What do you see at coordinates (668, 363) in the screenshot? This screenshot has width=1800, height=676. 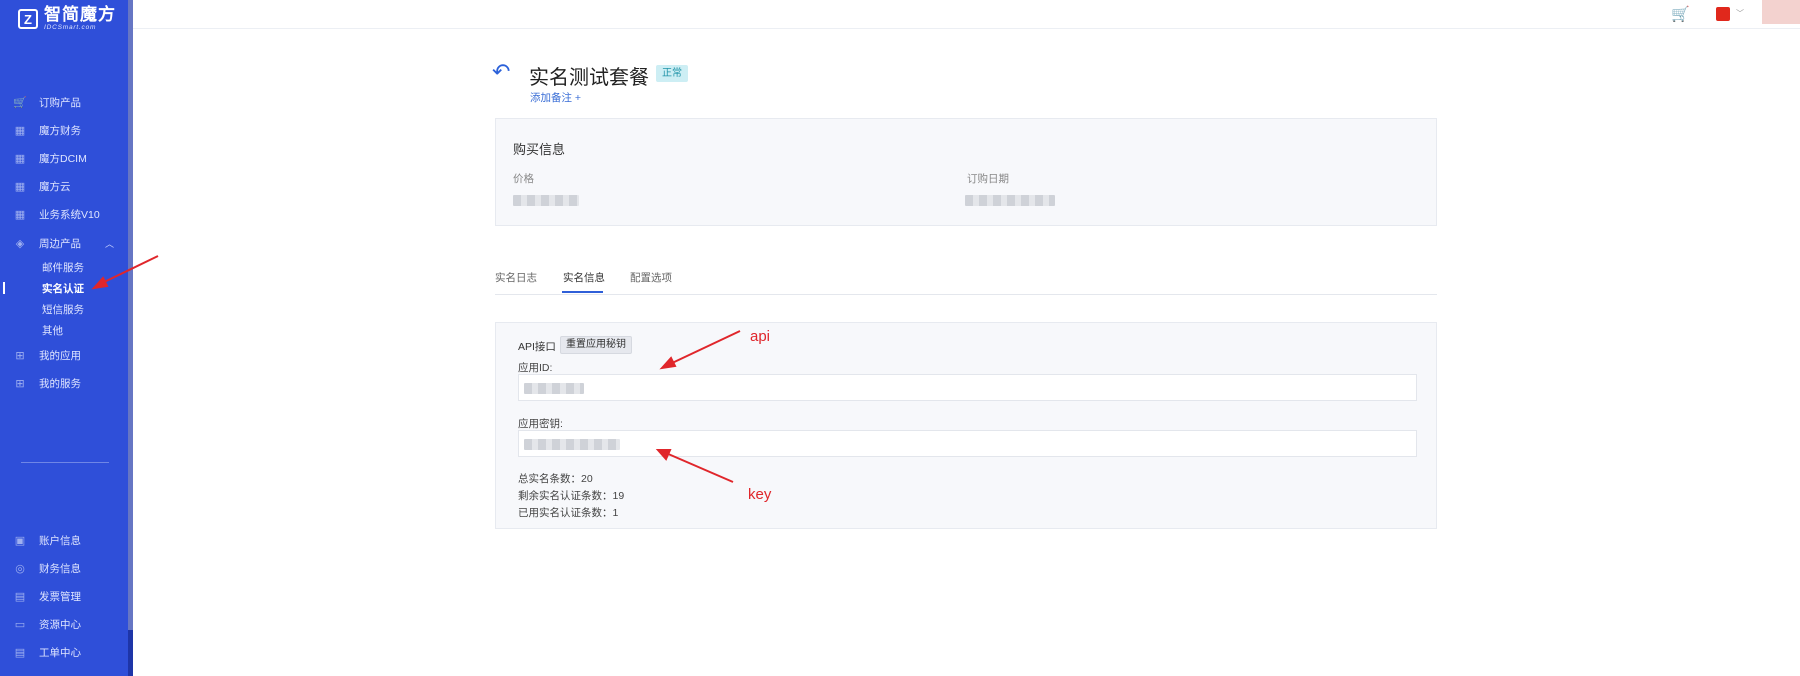 I see `annotation-arrowhead-api` at bounding box center [668, 363].